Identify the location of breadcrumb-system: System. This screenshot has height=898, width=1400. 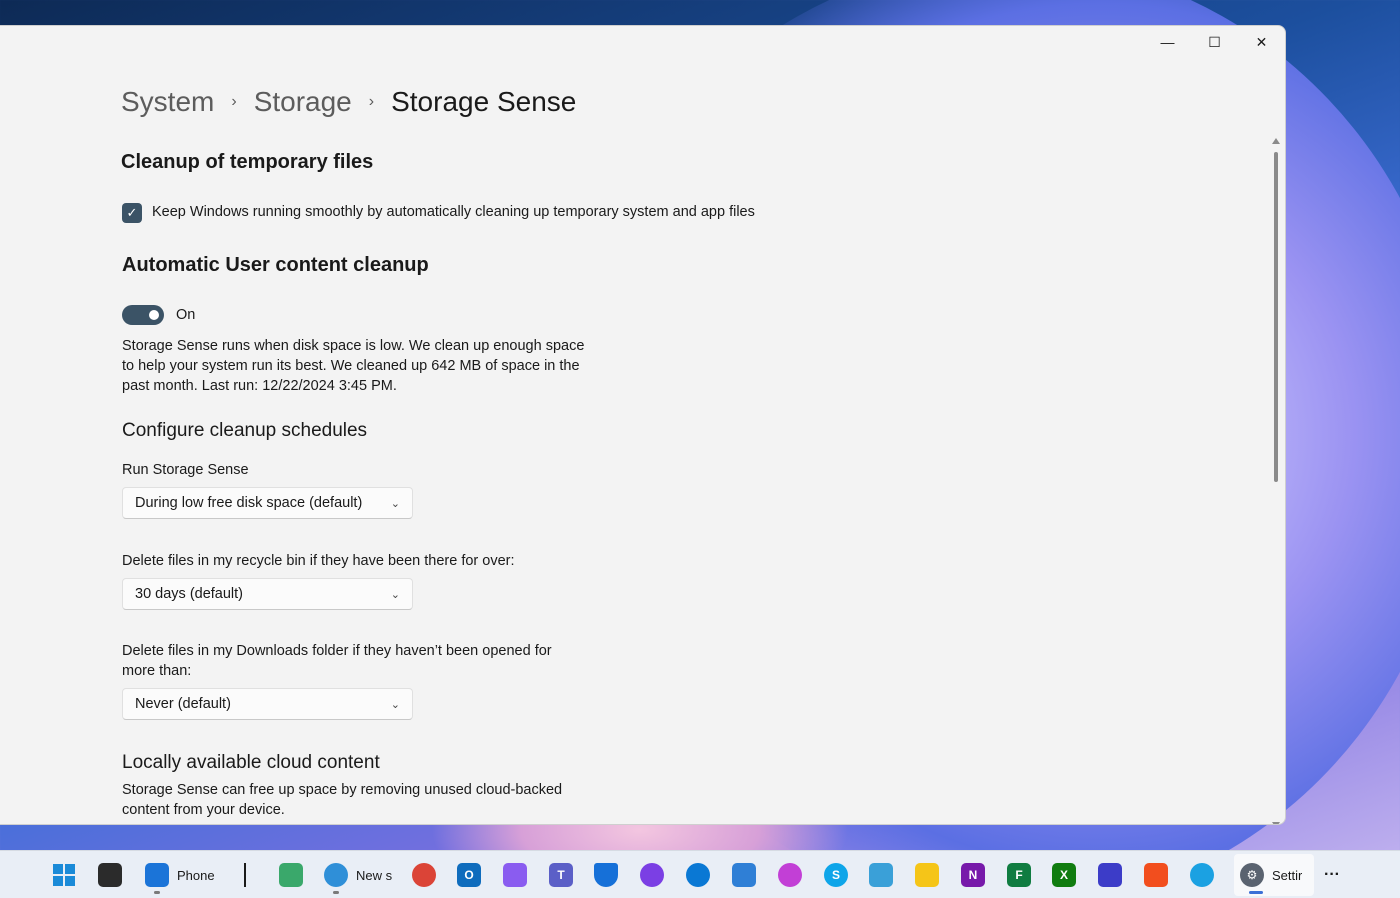
(167, 102).